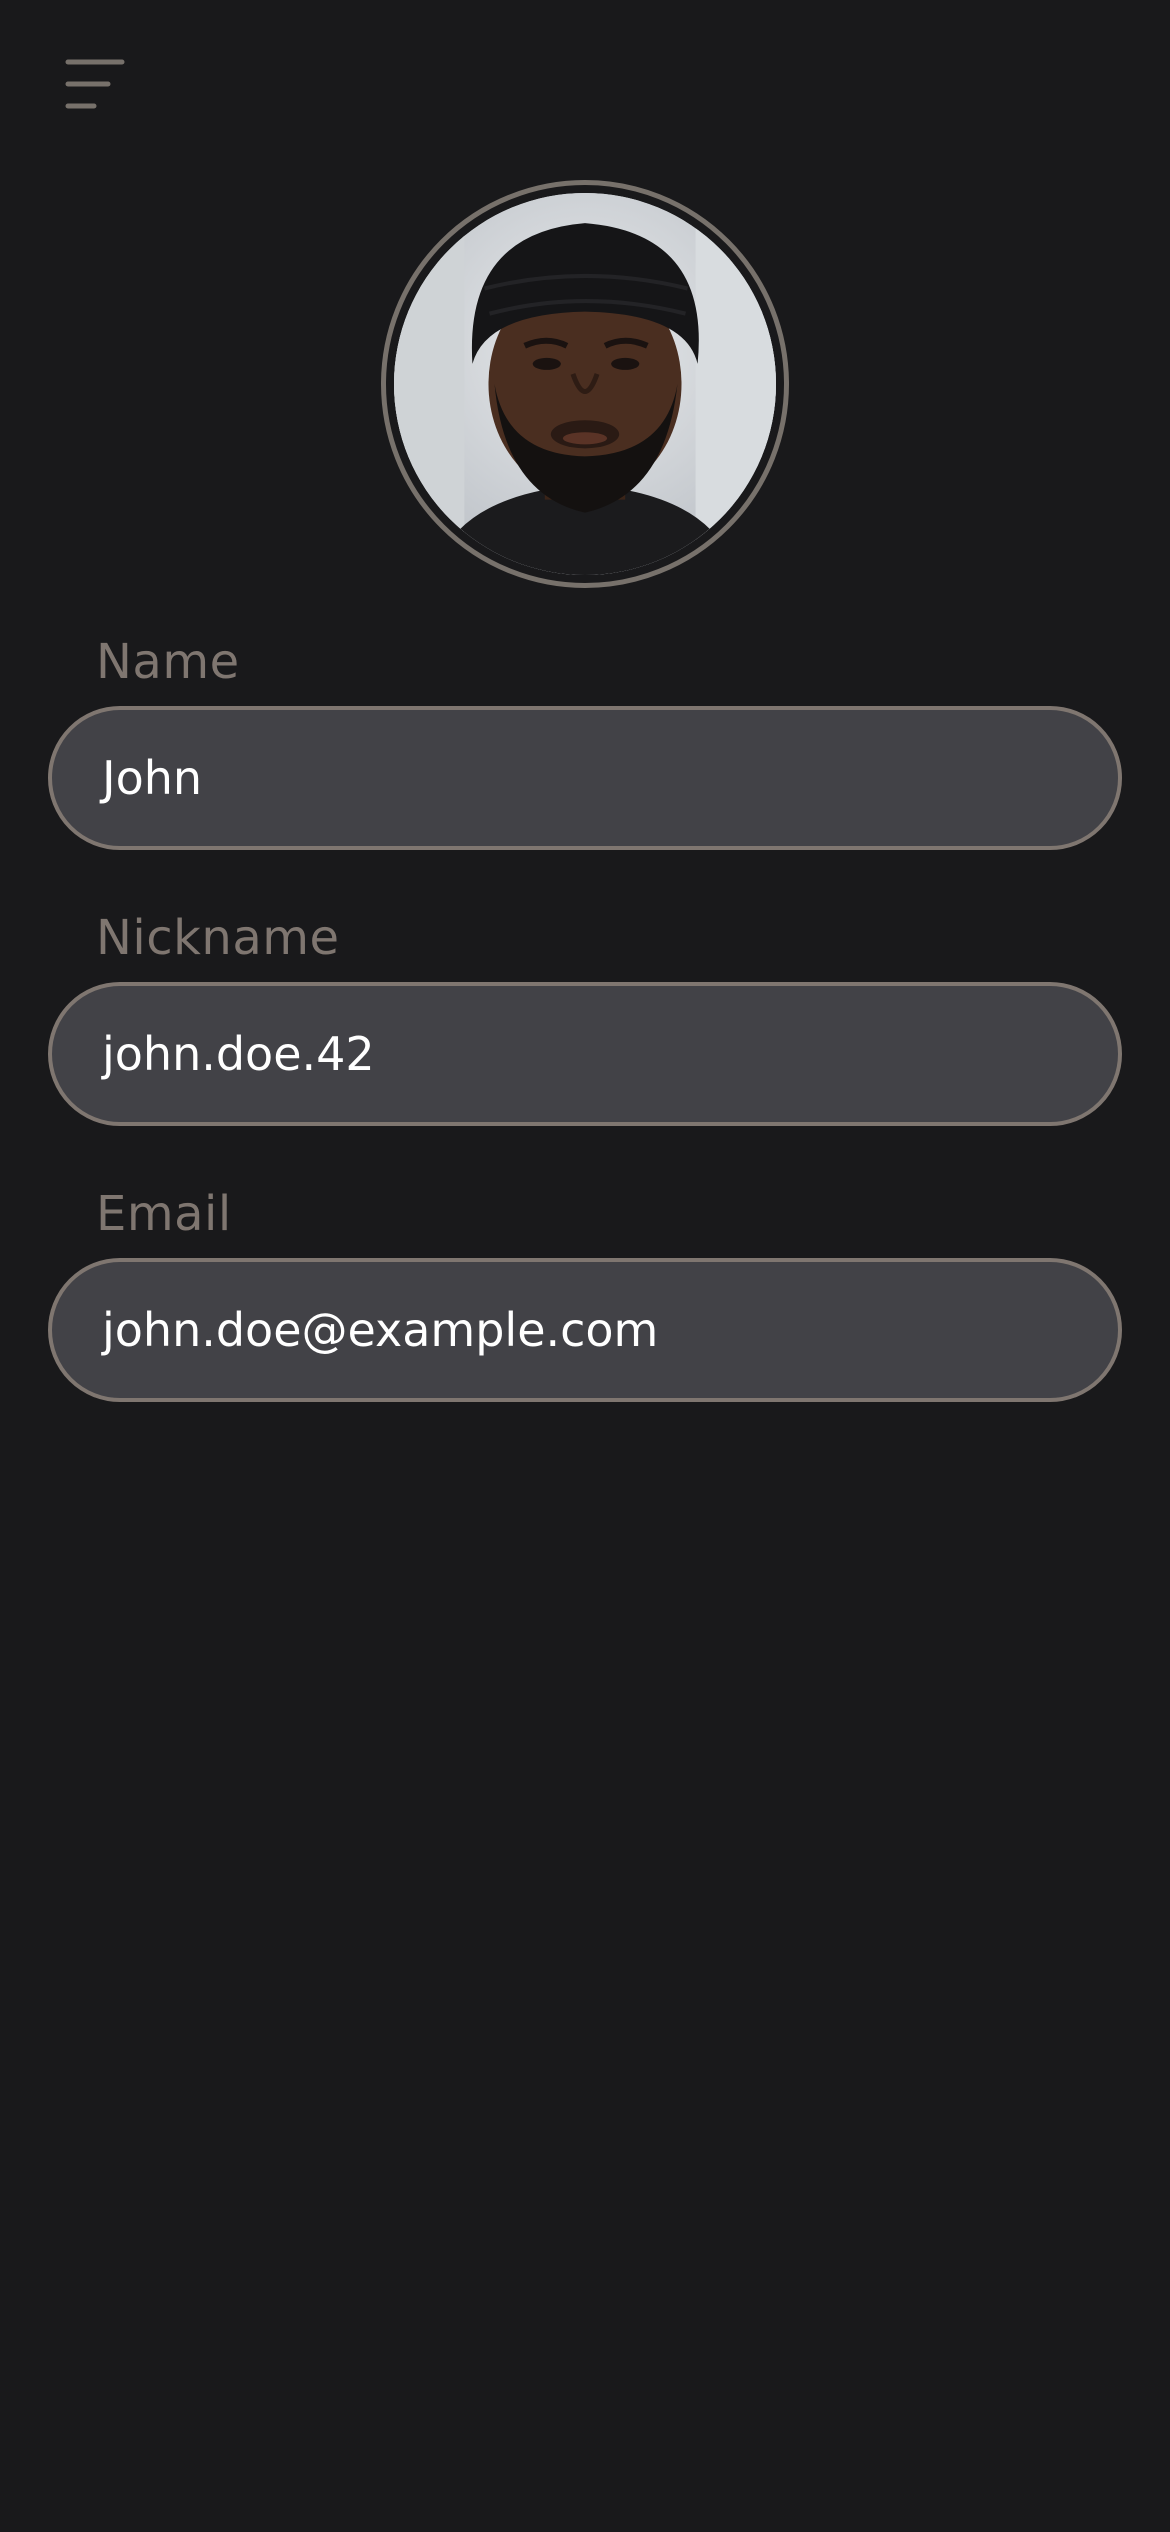 This screenshot has height=2532, width=1170. Describe the element at coordinates (585, 1330) in the screenshot. I see `email-input: john.doe@example.com` at that location.